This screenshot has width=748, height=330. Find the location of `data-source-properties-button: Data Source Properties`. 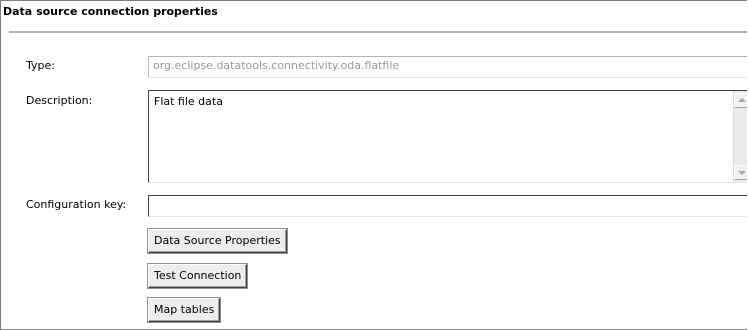

data-source-properties-button: Data Source Properties is located at coordinates (217, 241).